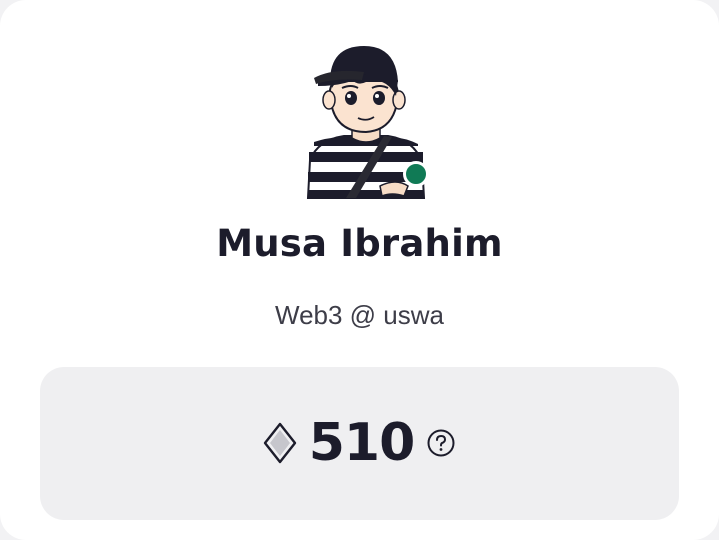 This screenshot has width=719, height=540. Describe the element at coordinates (359, 315) in the screenshot. I see `profile-role: Web3 @ uswa` at that location.